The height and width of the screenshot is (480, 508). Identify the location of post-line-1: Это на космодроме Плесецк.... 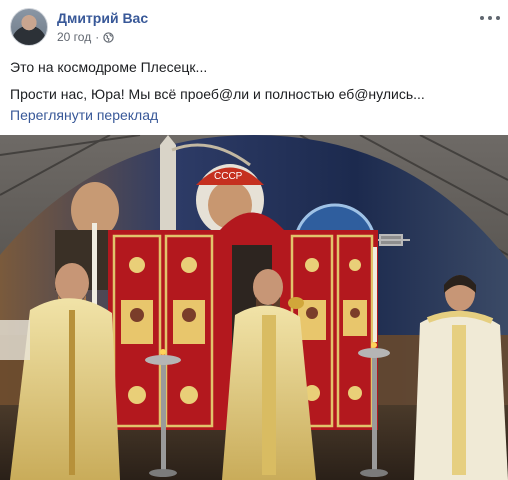
(109, 67).